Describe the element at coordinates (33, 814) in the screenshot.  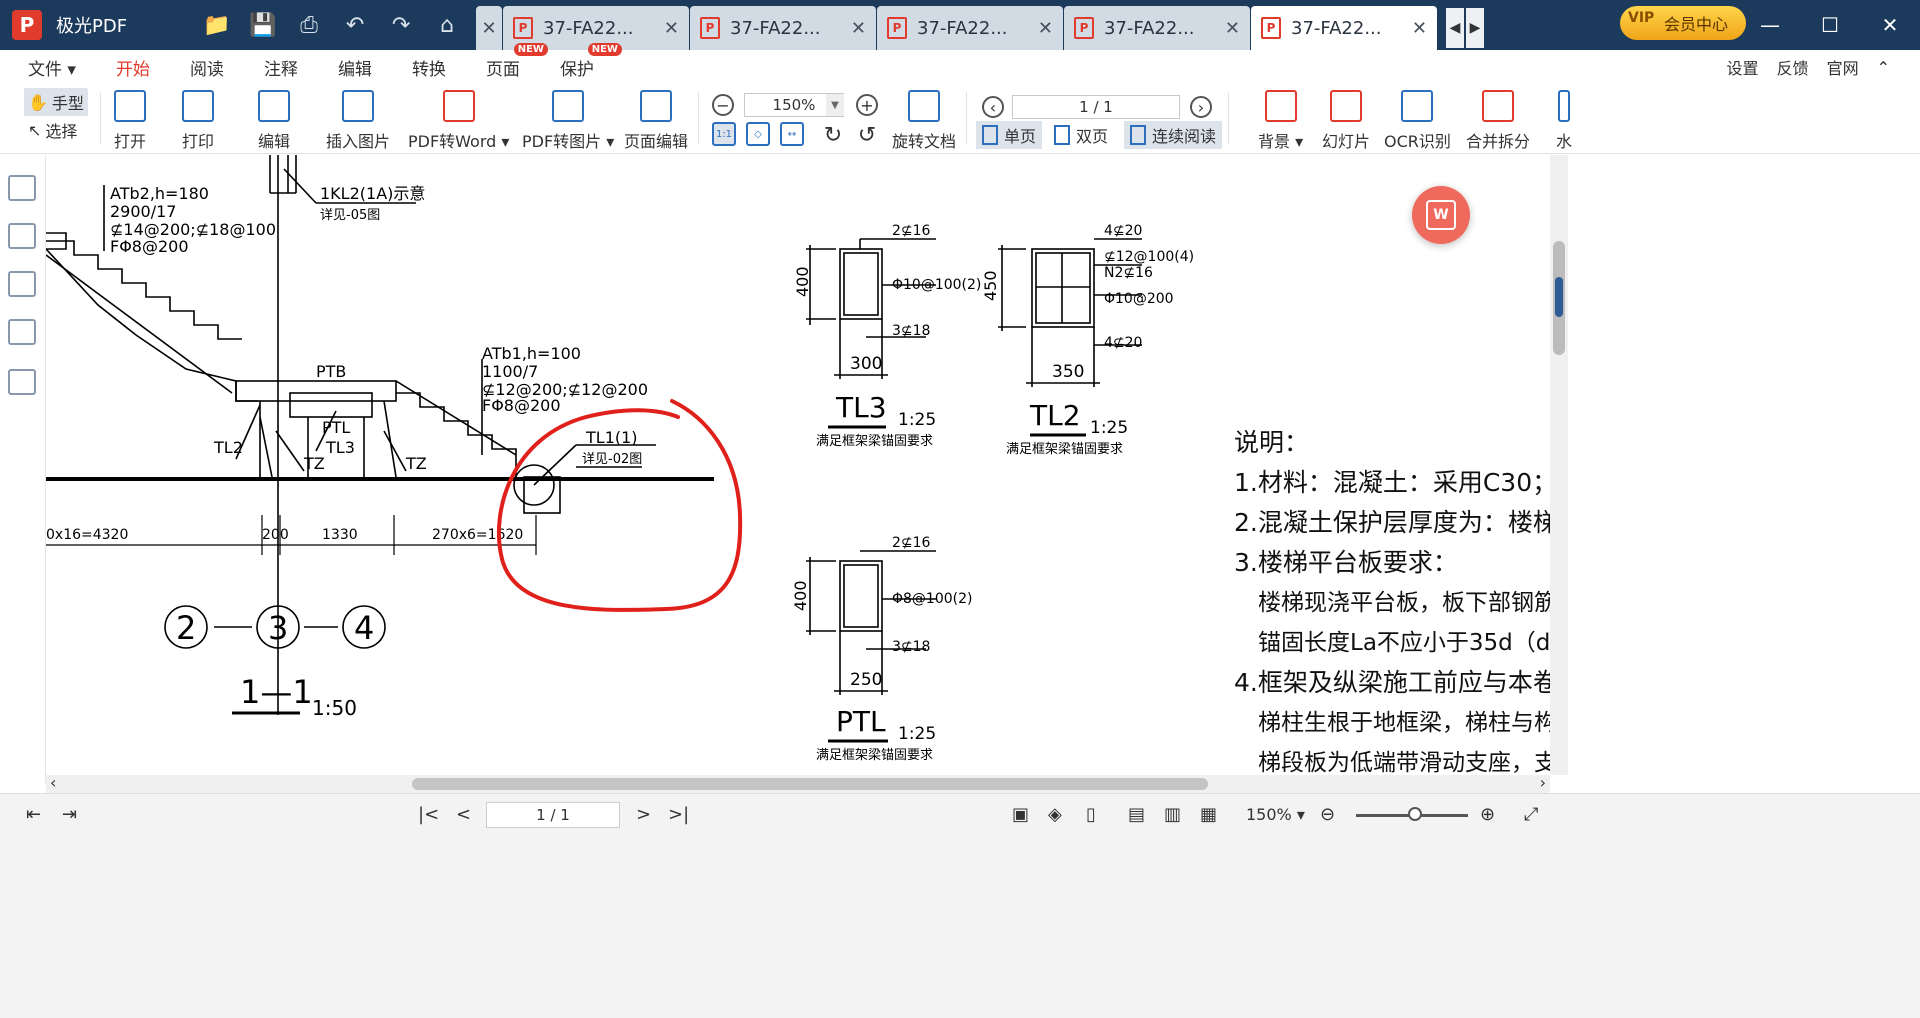
I see `prev-view-icon: ⇤` at that location.